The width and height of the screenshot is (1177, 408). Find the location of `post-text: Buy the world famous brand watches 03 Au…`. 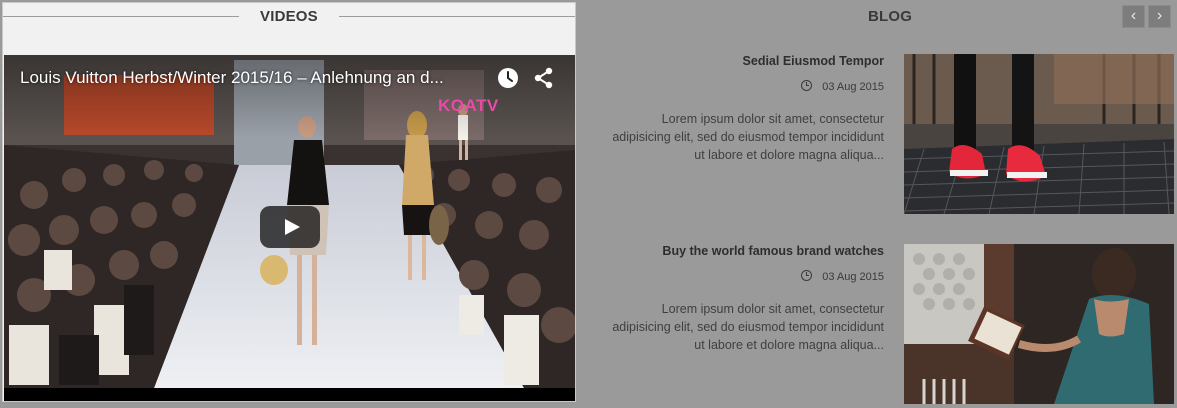

post-text: Buy the world famous brand watches 03 Au… is located at coordinates (742, 299).